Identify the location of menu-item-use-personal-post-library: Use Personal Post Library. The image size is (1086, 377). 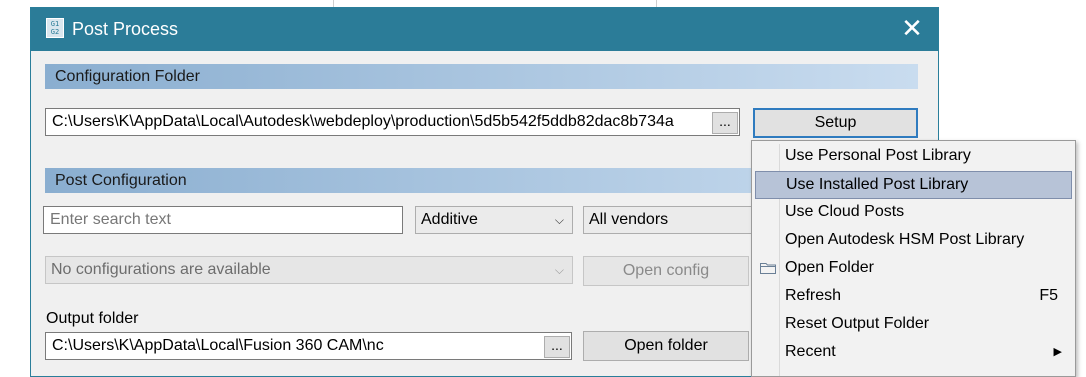
(913, 157).